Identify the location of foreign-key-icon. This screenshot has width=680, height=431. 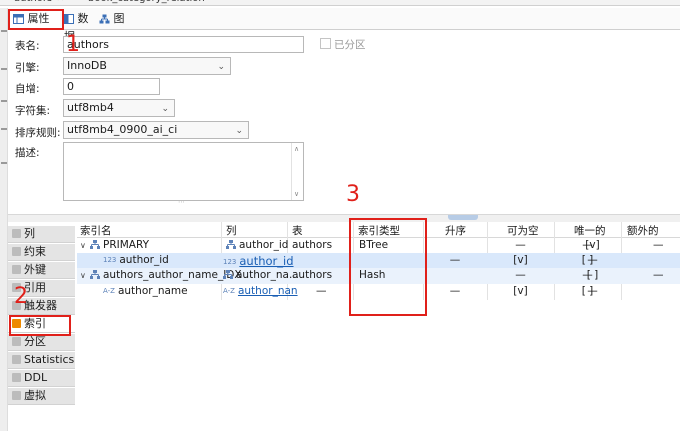
(16, 269).